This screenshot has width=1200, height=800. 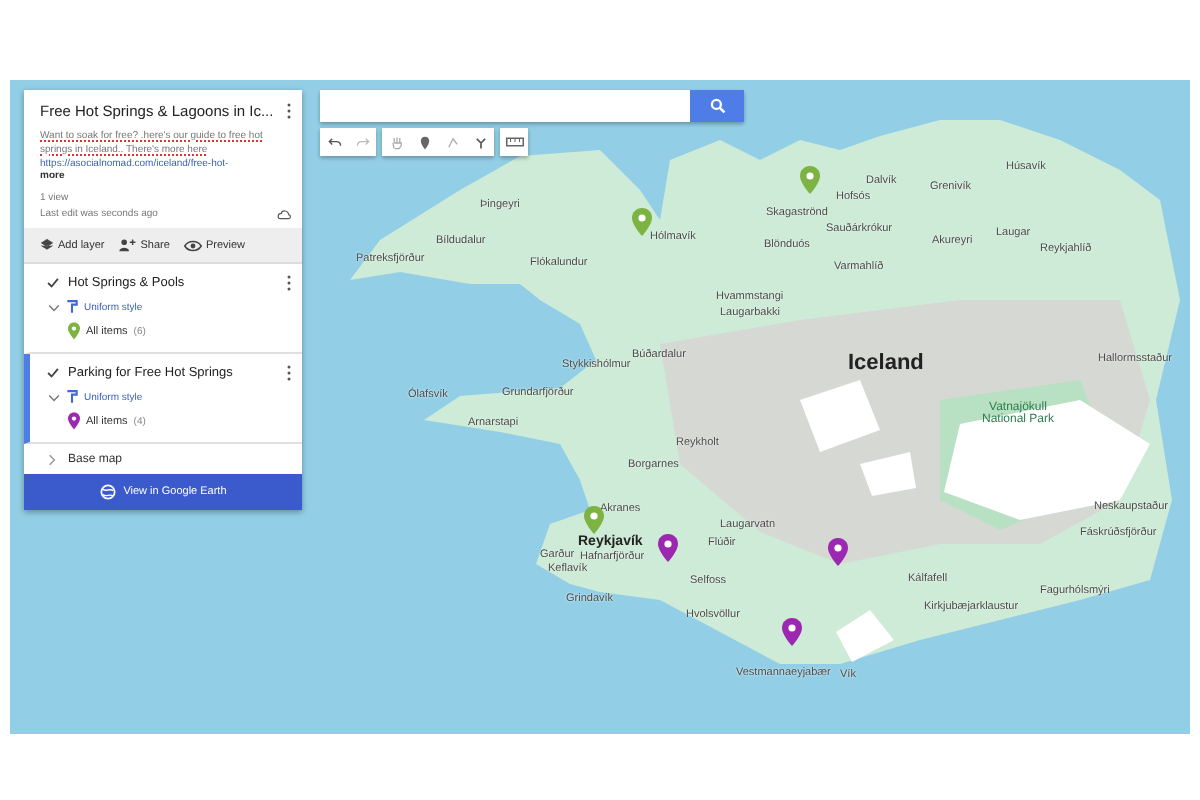 I want to click on directions-tool-button, so click(x=480, y=142).